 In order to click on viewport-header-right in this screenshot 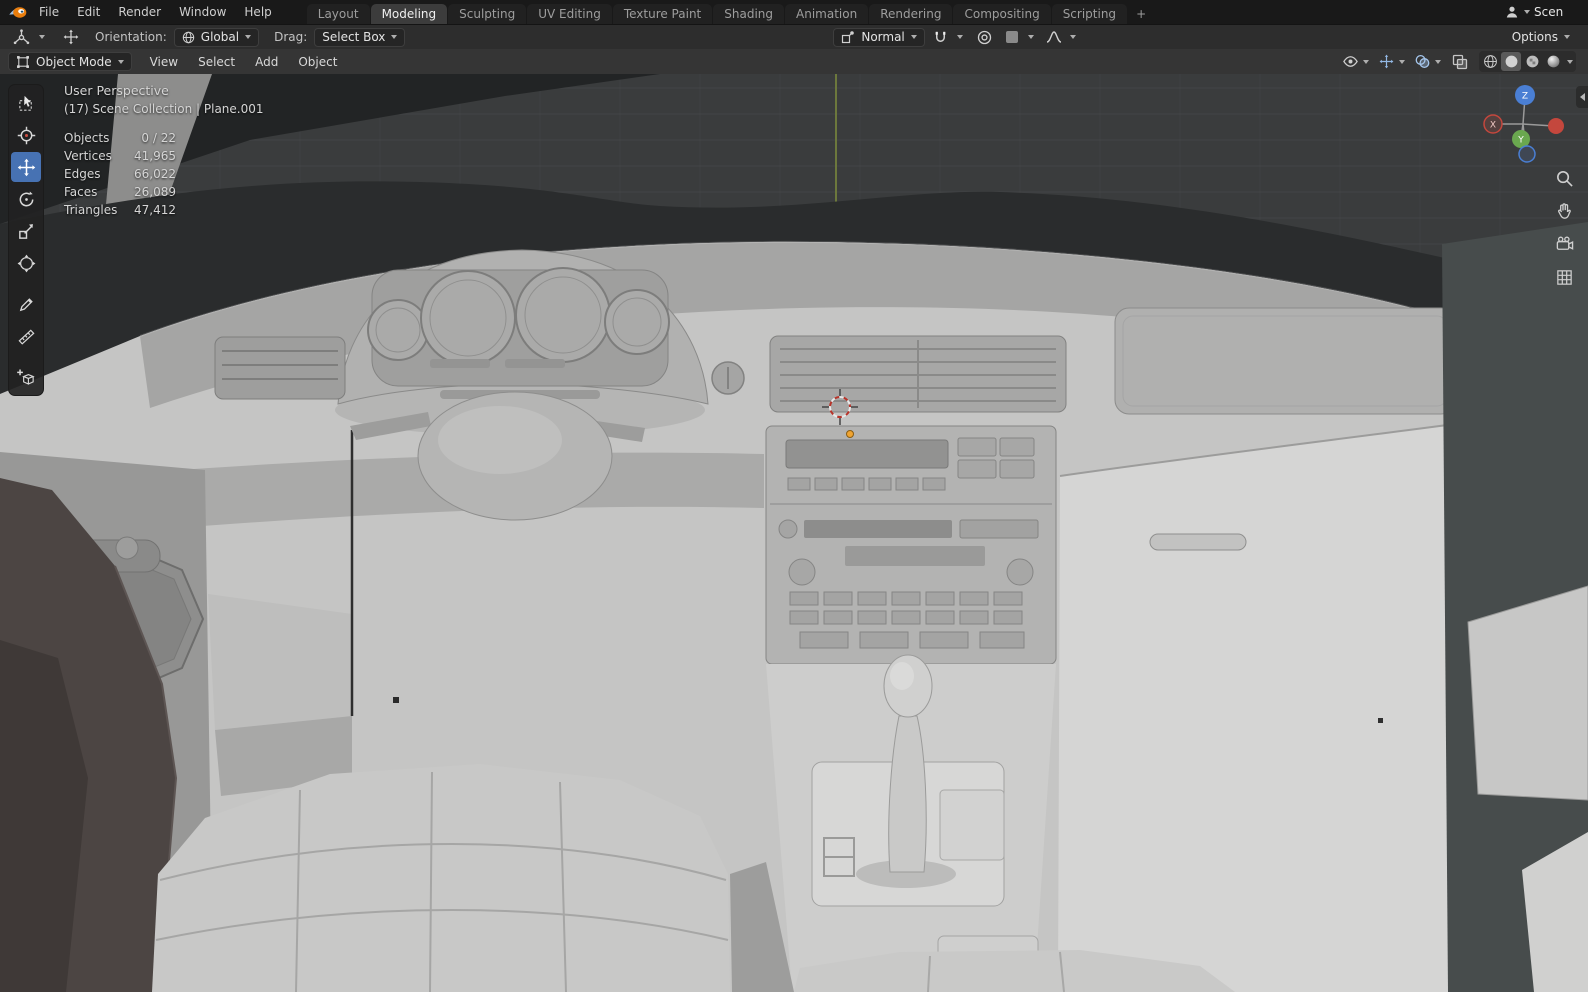, I will do `click(1460, 61)`.